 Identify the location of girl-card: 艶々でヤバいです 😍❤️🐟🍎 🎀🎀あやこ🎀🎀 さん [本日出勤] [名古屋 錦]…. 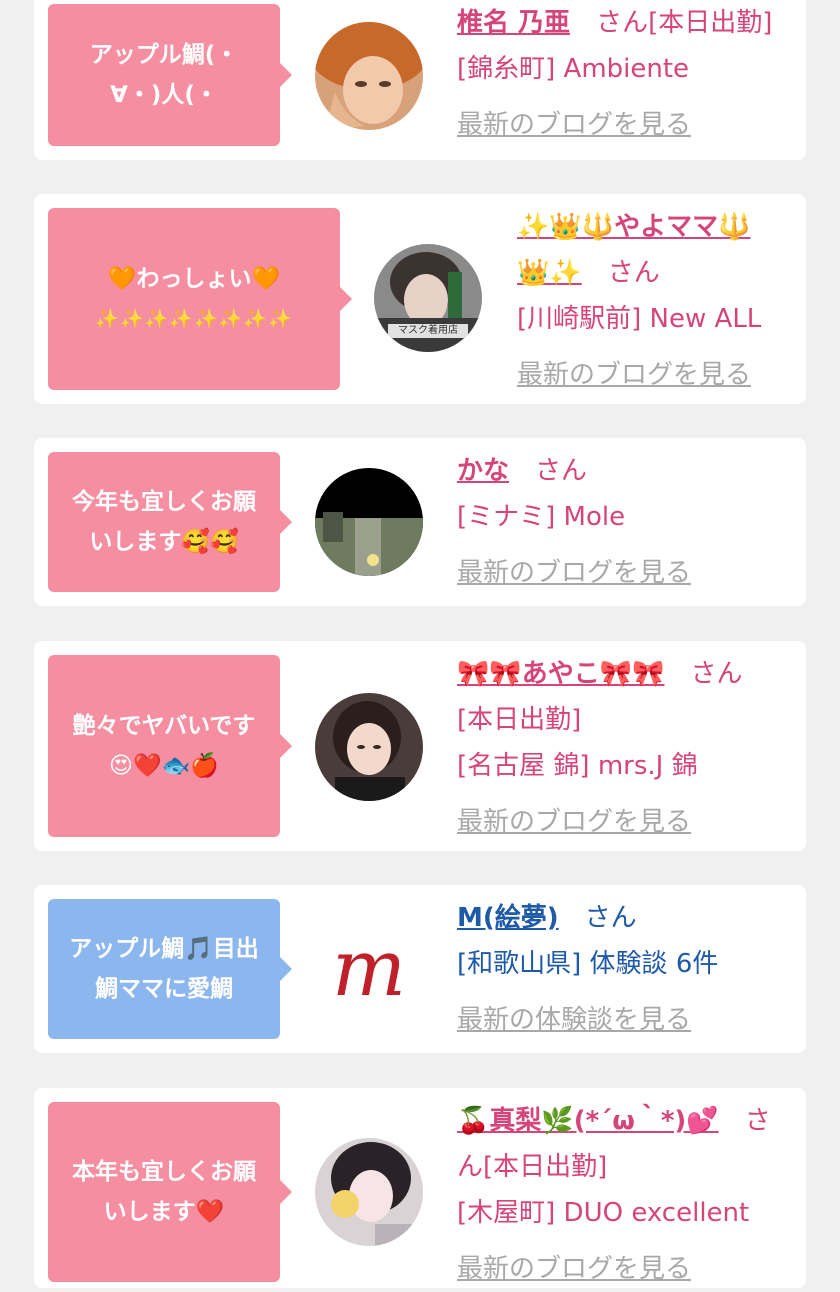
(420, 746).